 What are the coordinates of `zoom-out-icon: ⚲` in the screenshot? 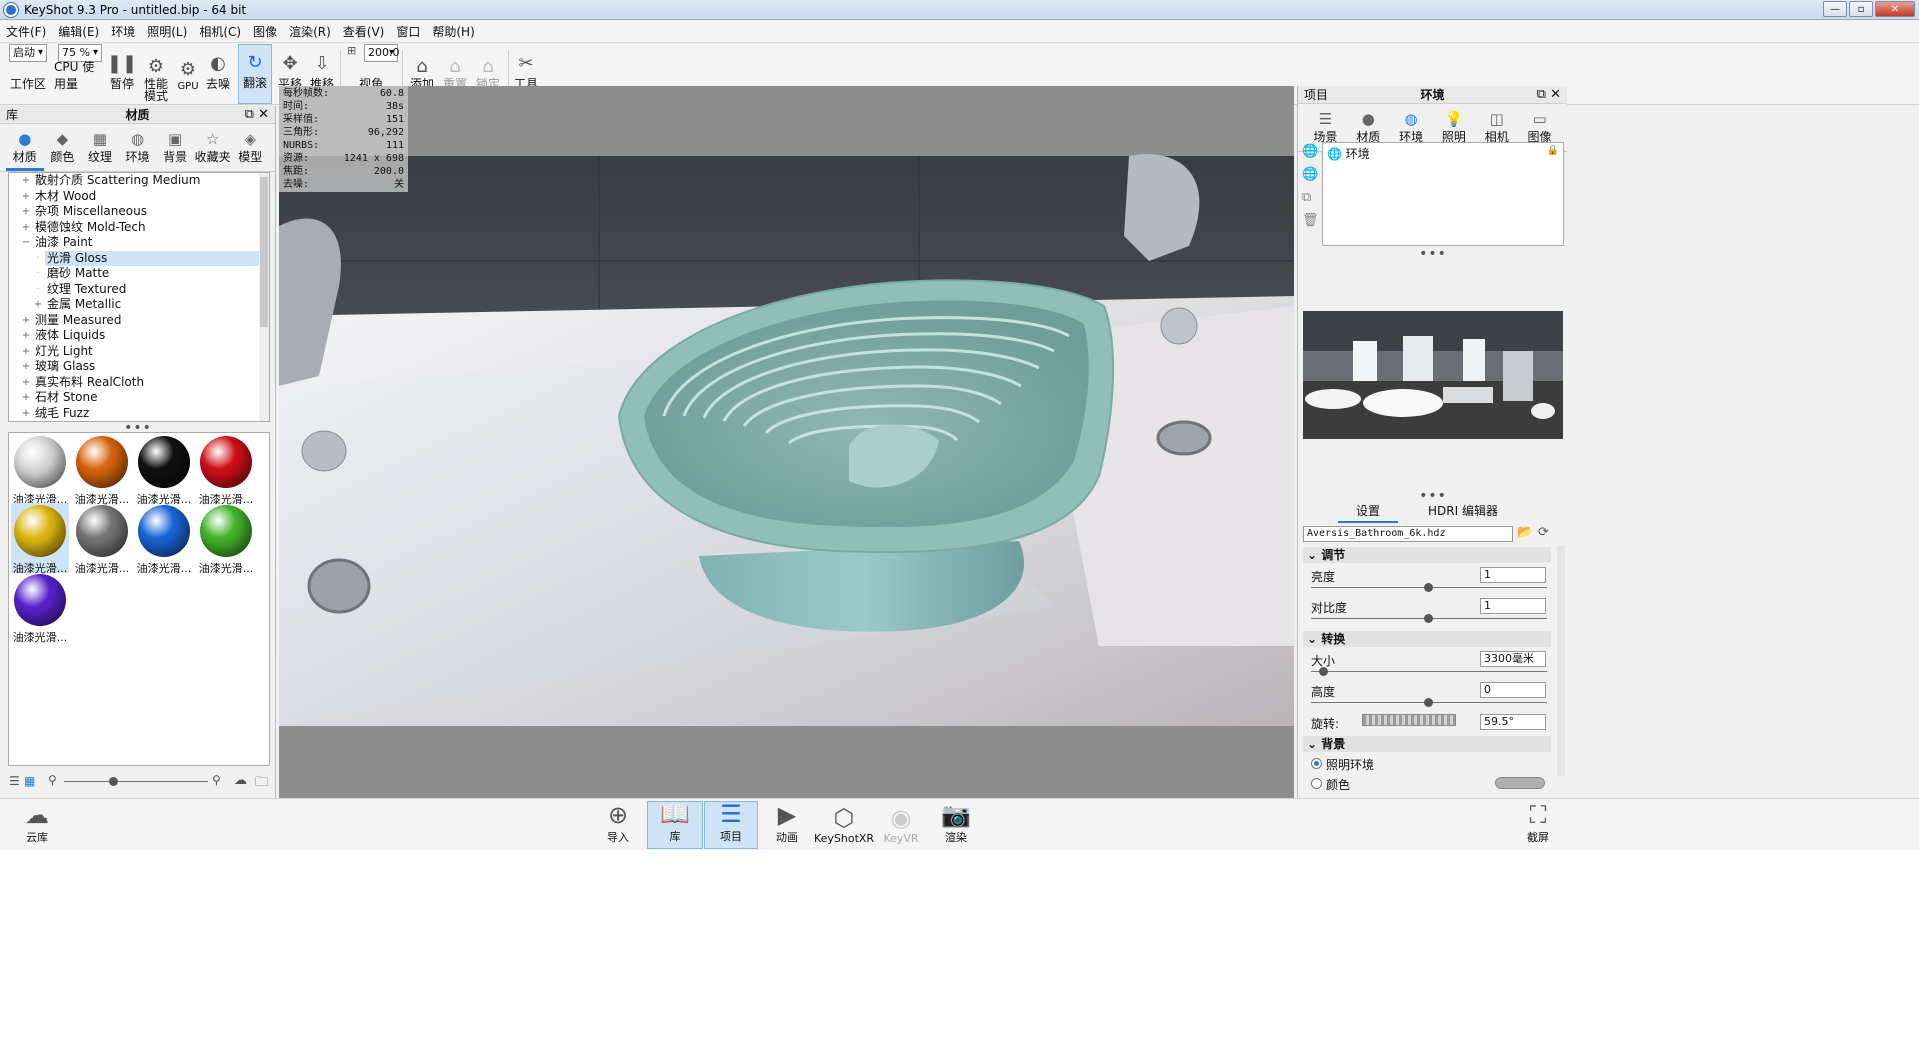 It's located at (52, 780).